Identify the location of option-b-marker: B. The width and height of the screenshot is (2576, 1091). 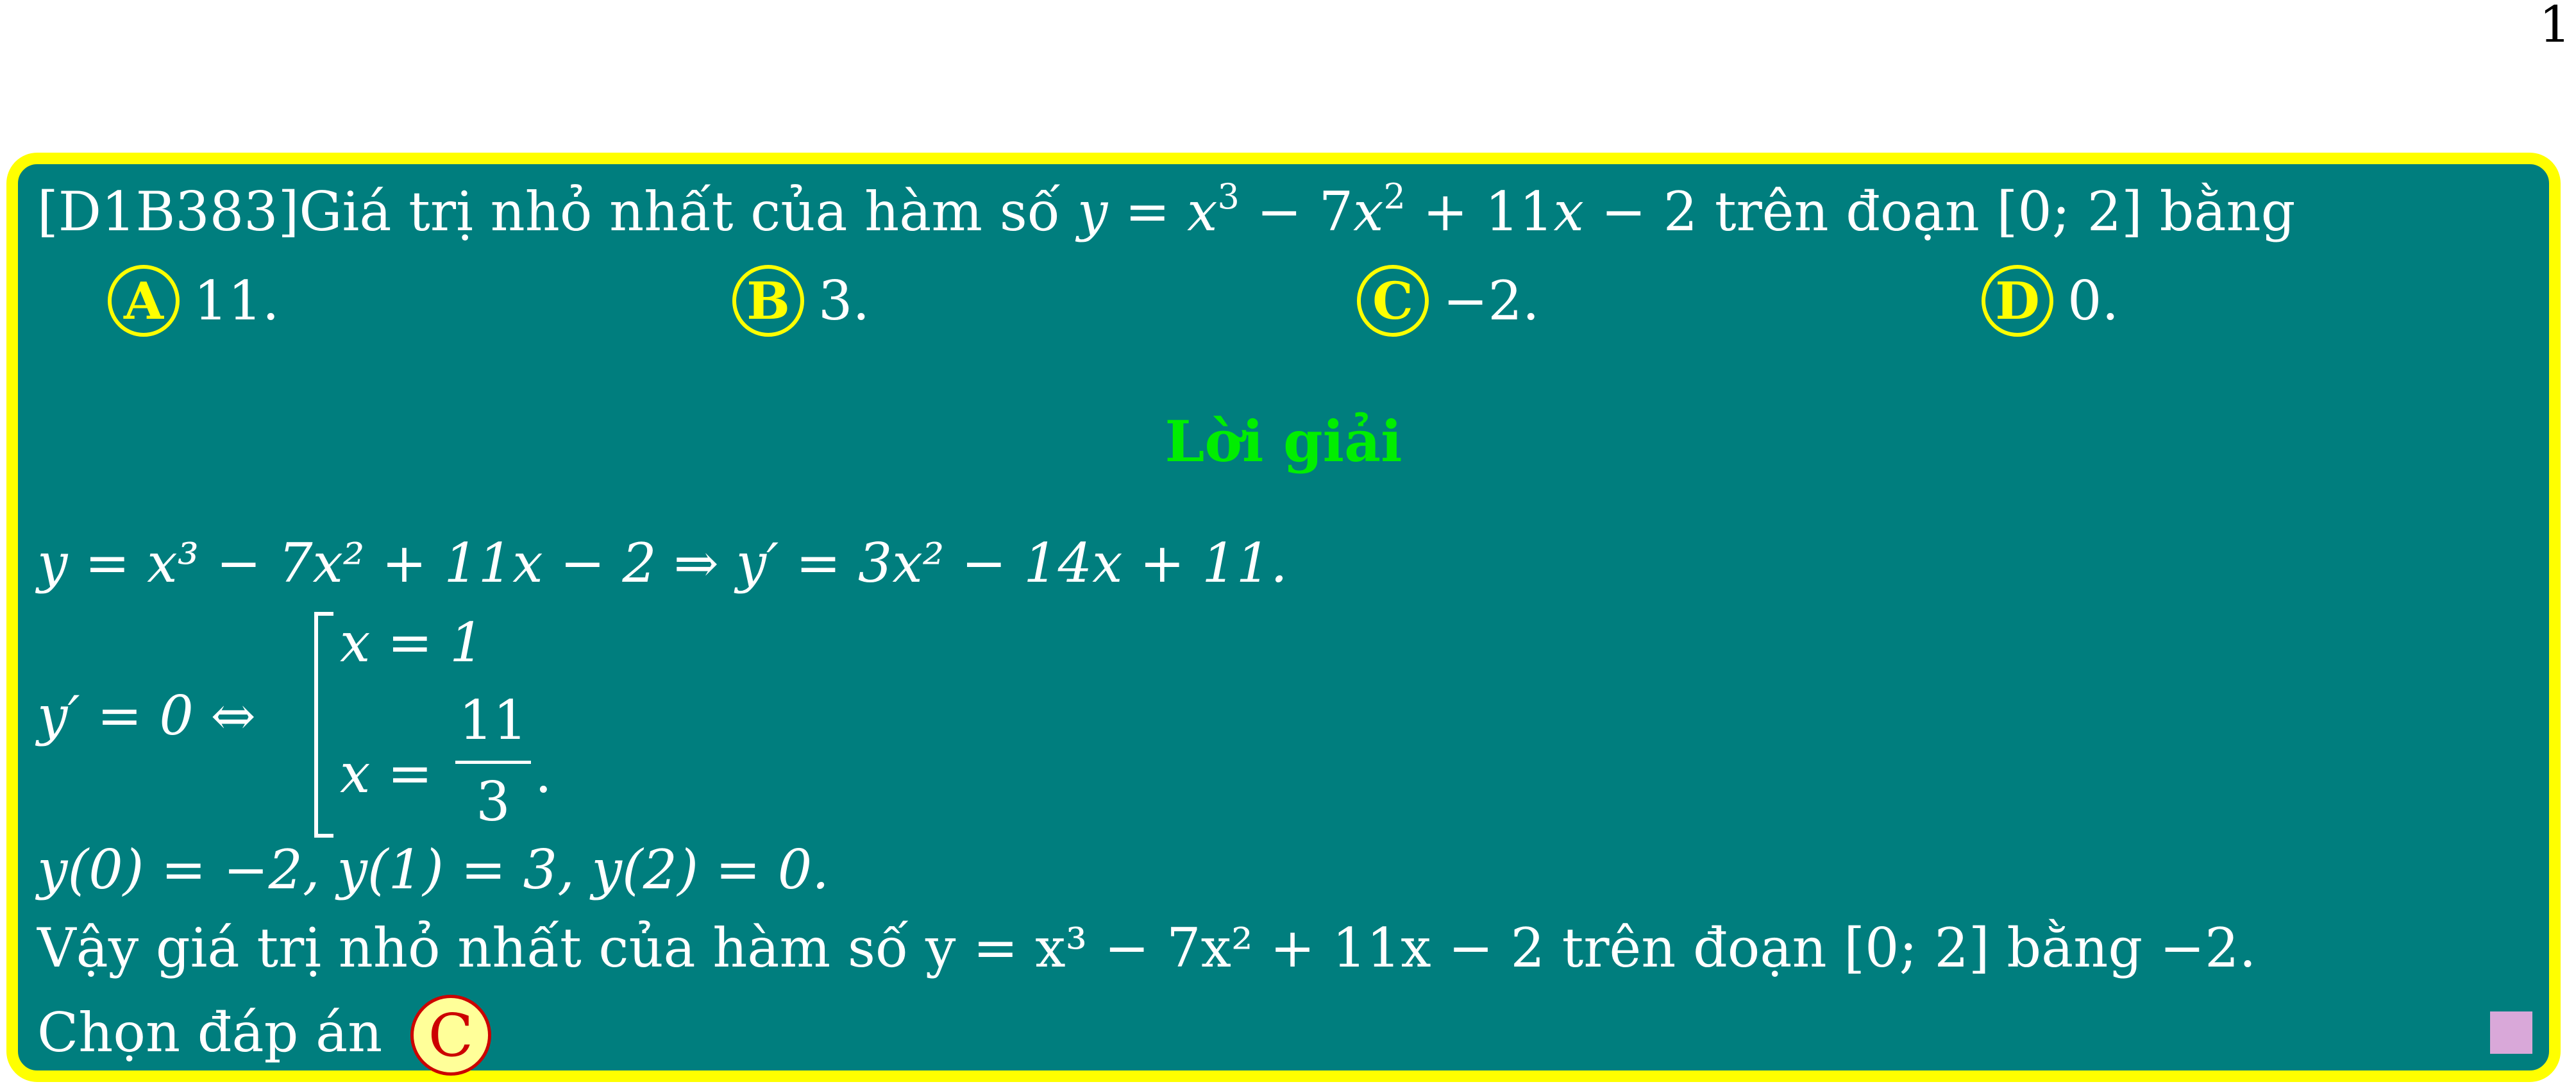
(768, 301).